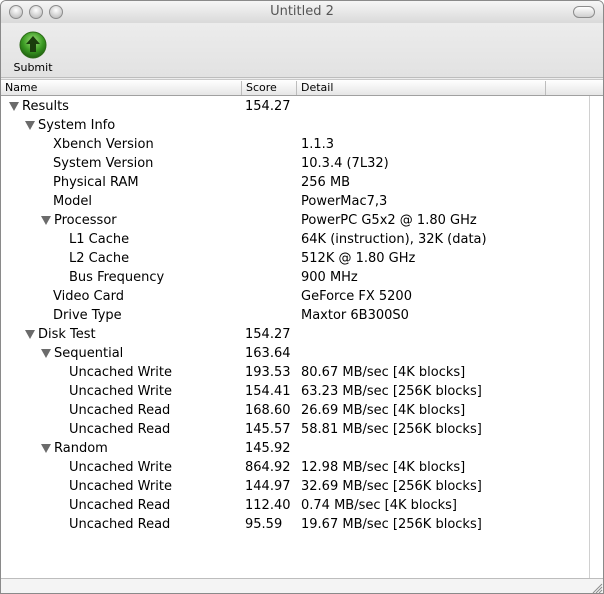  I want to click on row-detail: 80.67 MB/sec [4K blocks], so click(383, 372).